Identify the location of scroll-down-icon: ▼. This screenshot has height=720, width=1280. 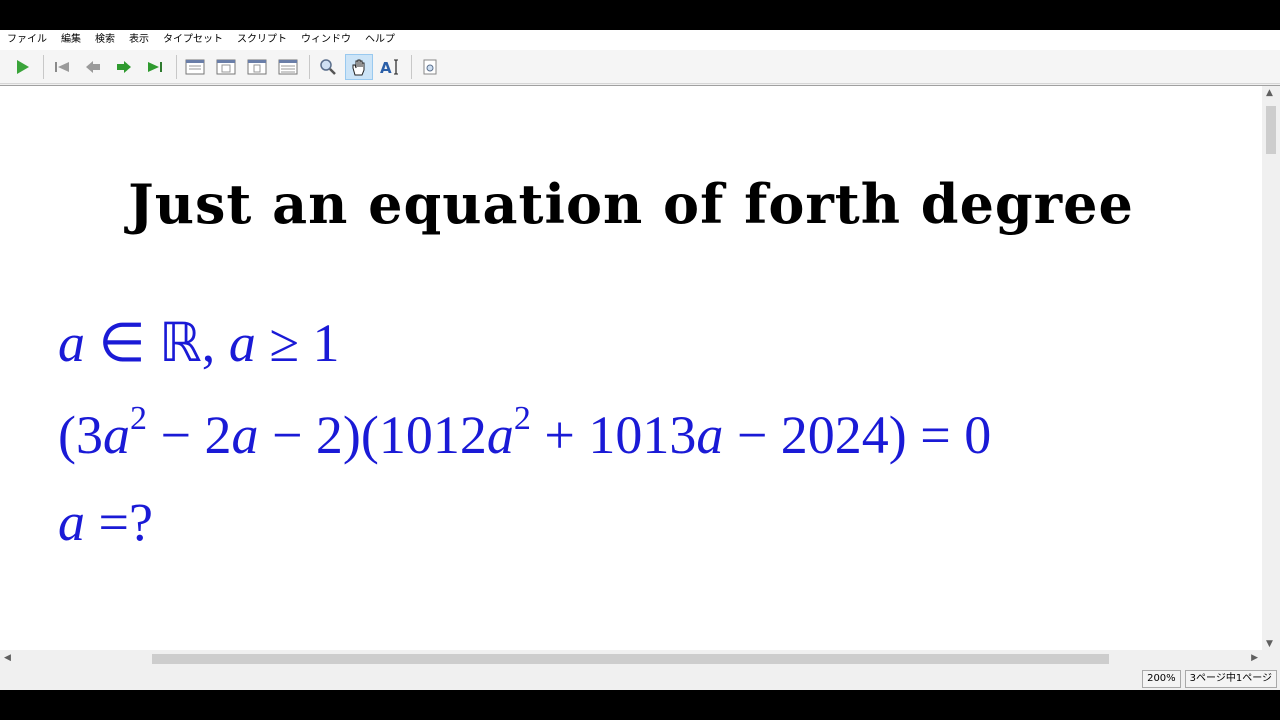
(1269, 644).